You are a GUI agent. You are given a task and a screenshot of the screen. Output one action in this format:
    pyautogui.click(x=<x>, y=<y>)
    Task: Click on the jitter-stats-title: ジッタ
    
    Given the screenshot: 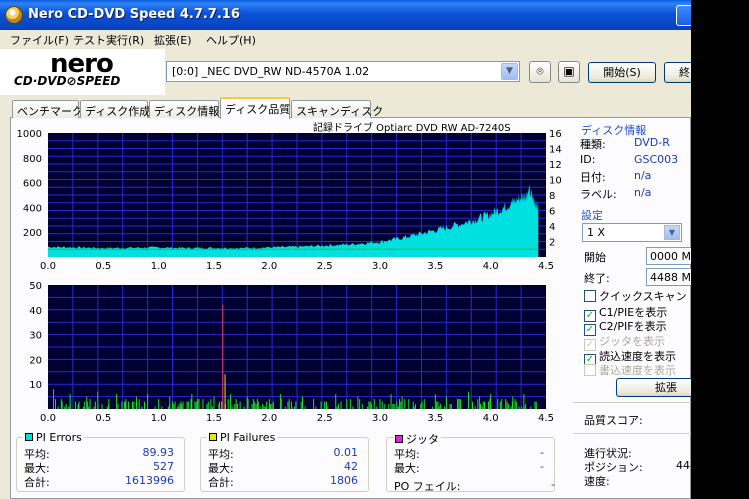 What is the action you would take?
    pyautogui.click(x=417, y=439)
    